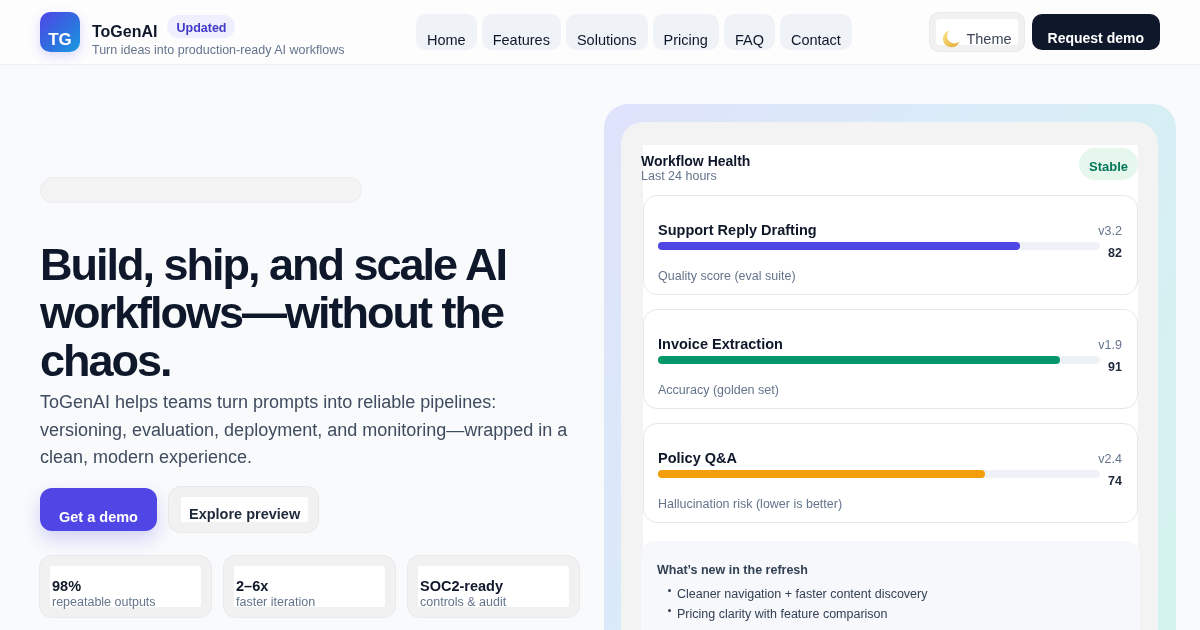 The width and height of the screenshot is (1200, 630). Describe the element at coordinates (751, 504) in the screenshot. I see `metric-caption: Hallucination risk (lower is better)` at that location.